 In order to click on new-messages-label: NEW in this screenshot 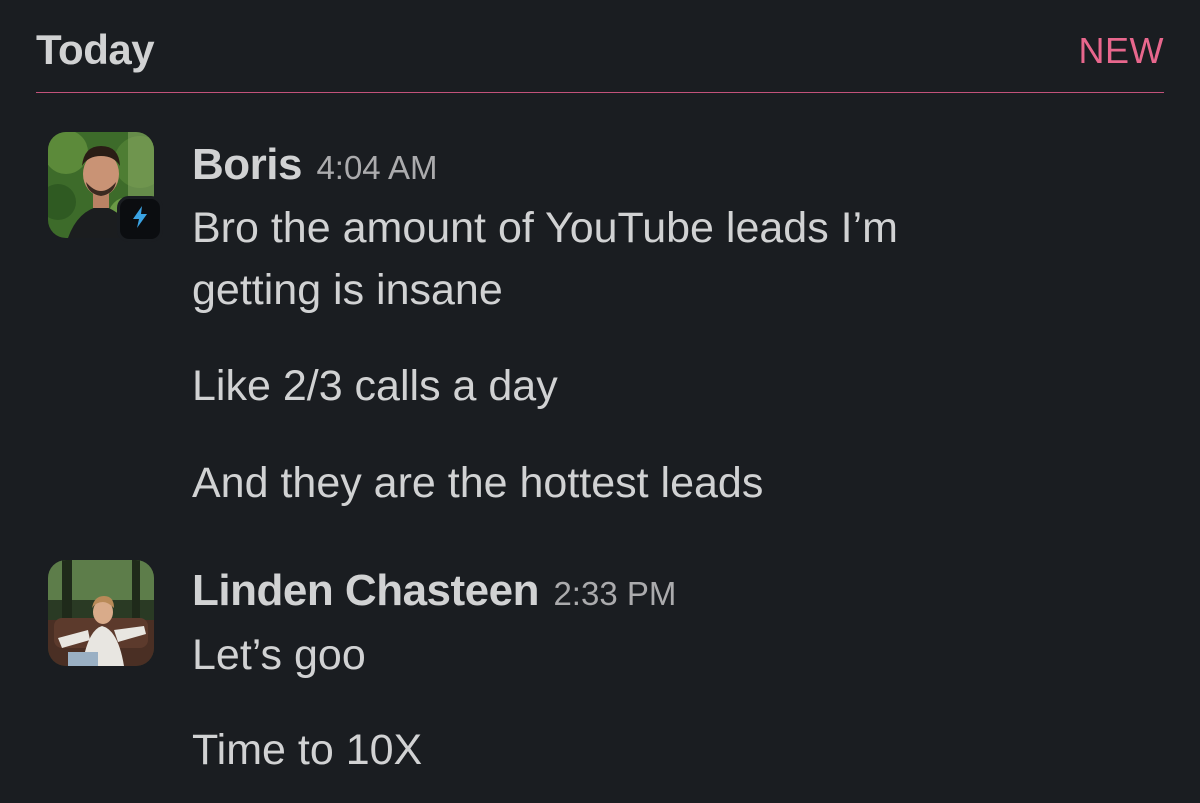, I will do `click(1122, 51)`.